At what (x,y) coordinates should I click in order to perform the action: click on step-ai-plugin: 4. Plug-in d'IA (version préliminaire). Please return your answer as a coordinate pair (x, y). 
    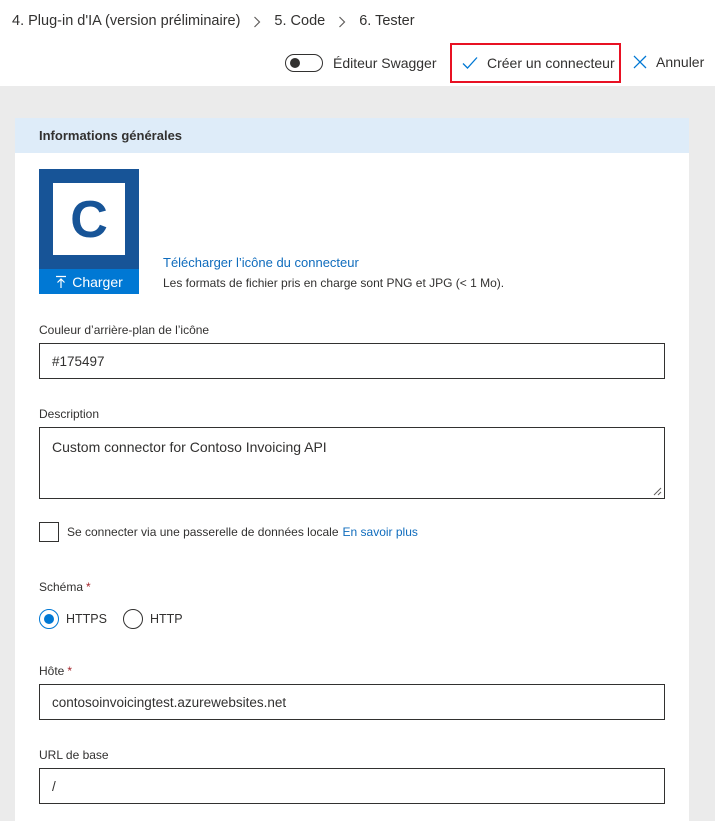
    Looking at the image, I should click on (126, 21).